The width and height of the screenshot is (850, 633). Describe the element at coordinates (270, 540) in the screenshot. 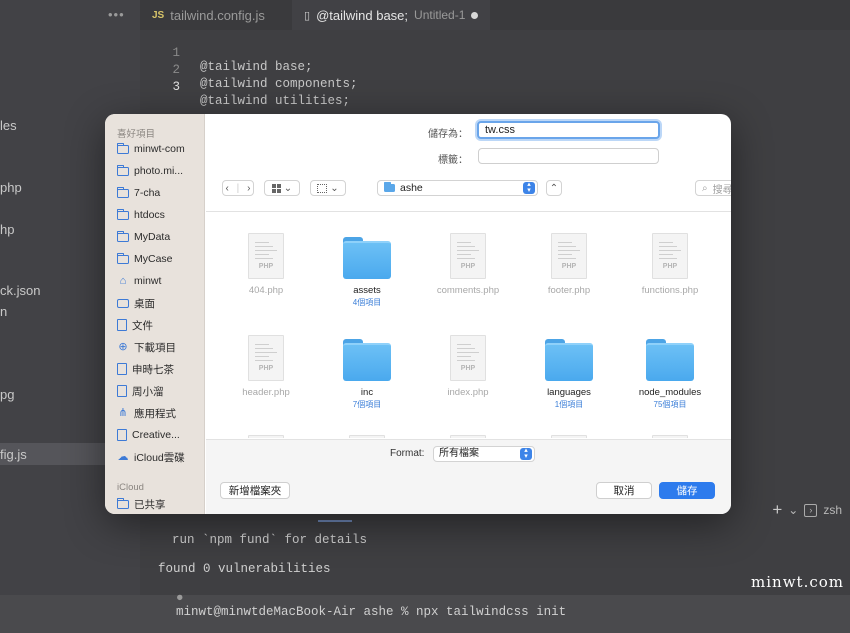

I see `terminal-line: run `npm fund` for details` at that location.